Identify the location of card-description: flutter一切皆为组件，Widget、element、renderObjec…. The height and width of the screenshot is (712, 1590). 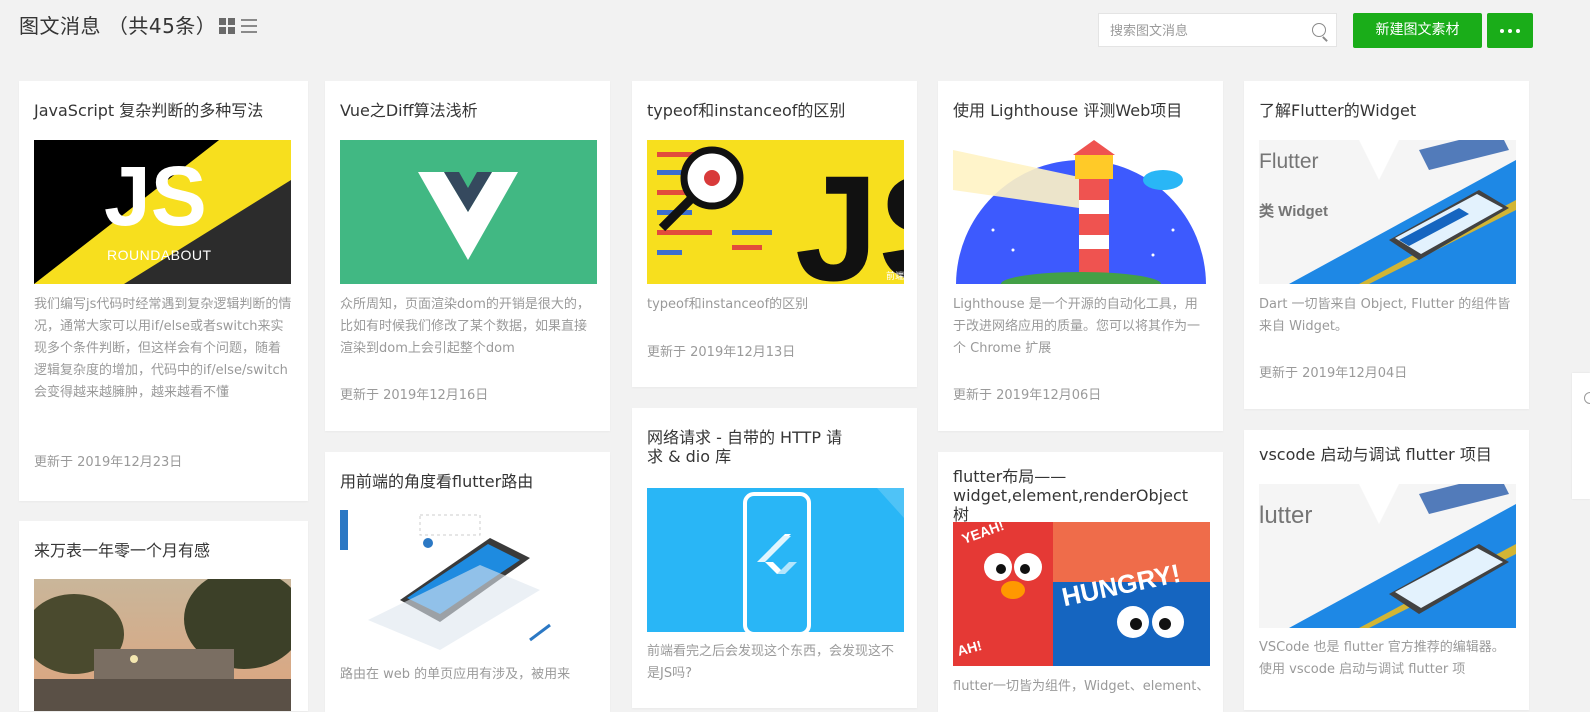
(1081, 686).